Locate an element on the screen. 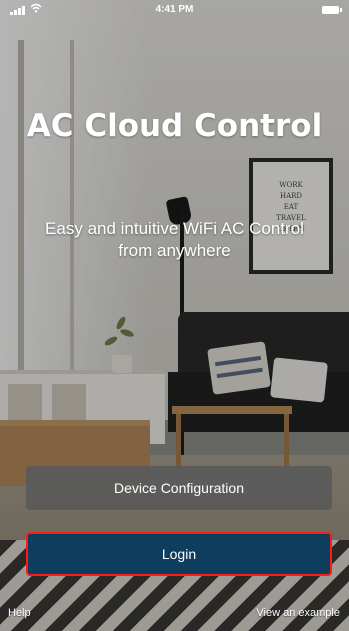 The height and width of the screenshot is (631, 349). battery-icon is located at coordinates (332, 10).